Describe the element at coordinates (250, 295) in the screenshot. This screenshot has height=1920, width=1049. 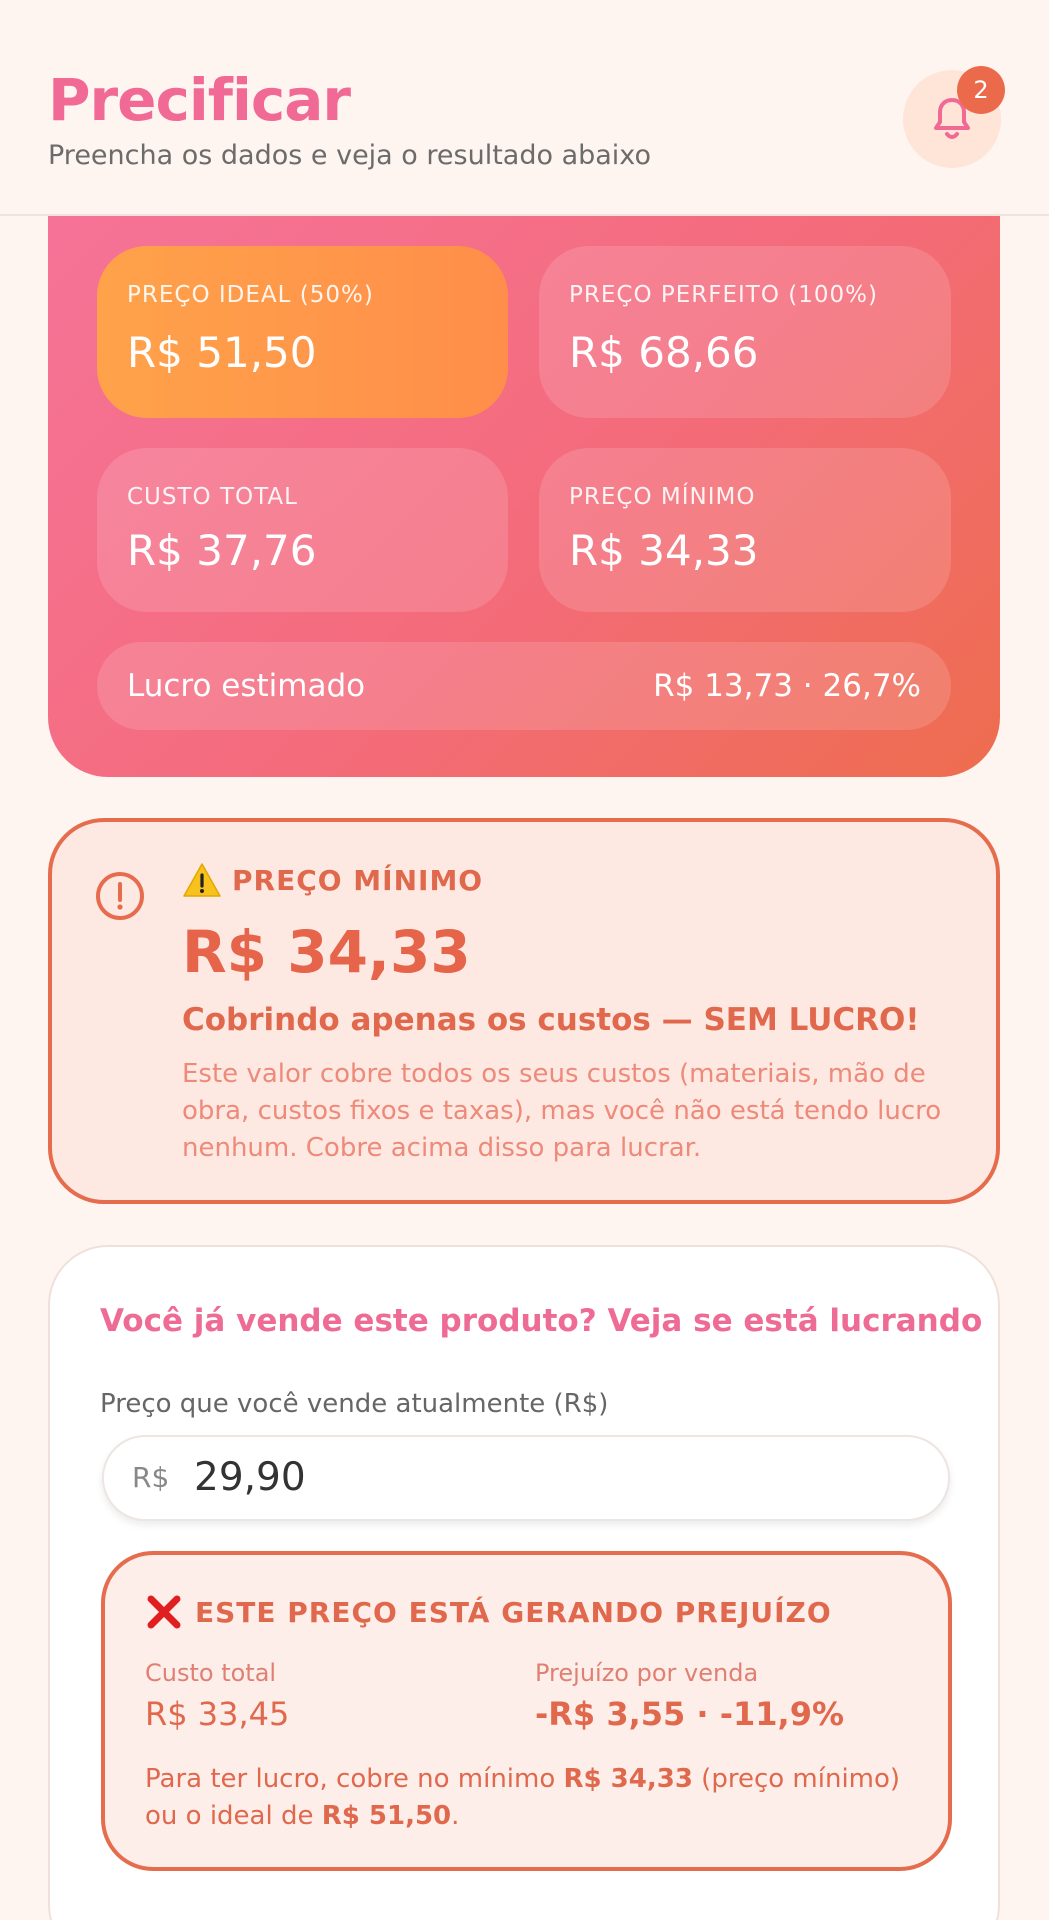
I see `ideal-price-label: PREÇO IDEAL (50%)` at that location.